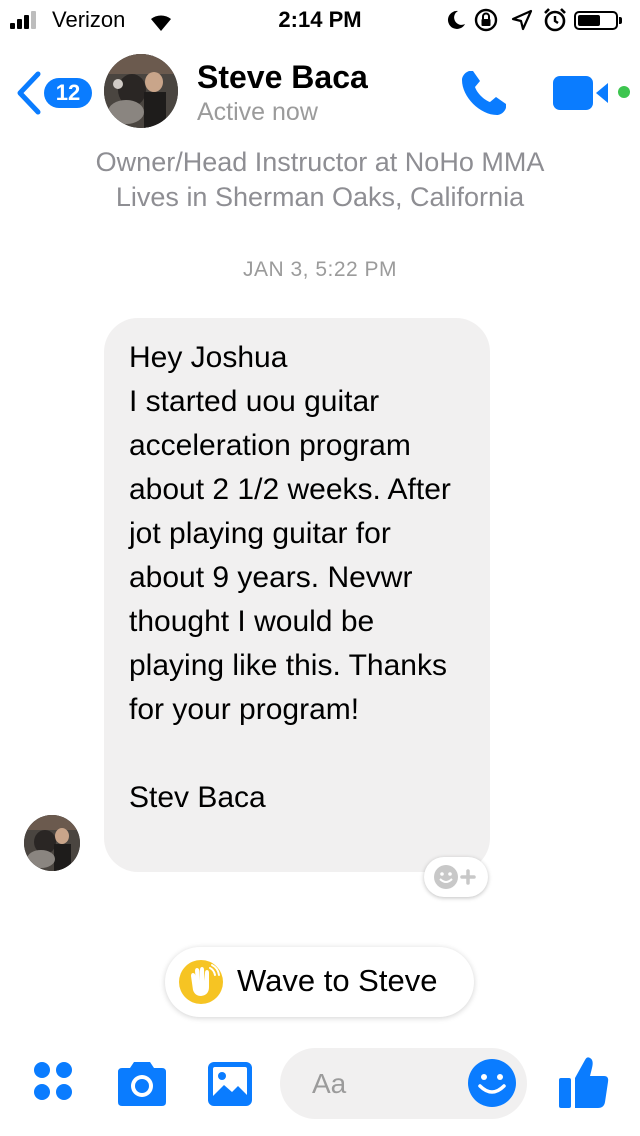  Describe the element at coordinates (456, 19) in the screenshot. I see `moon-icon` at that location.